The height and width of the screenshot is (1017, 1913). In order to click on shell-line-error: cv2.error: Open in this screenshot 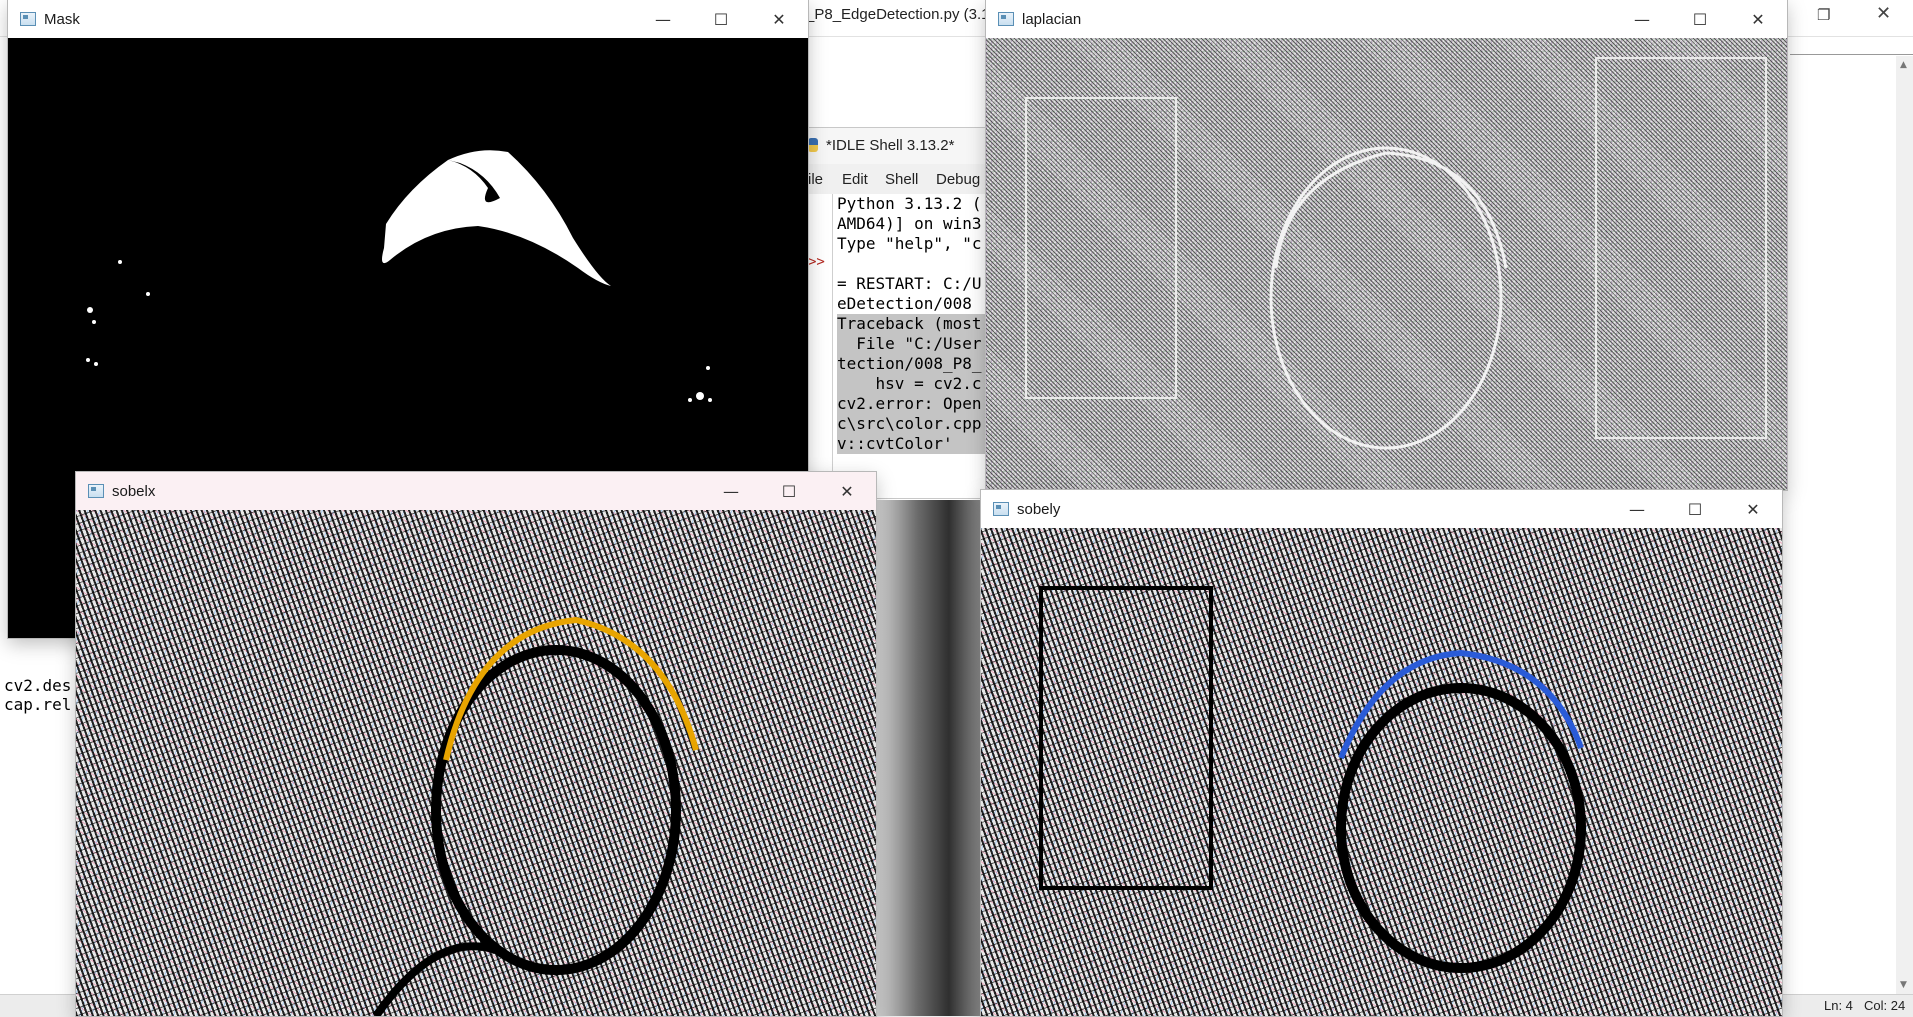, I will do `click(922, 404)`.